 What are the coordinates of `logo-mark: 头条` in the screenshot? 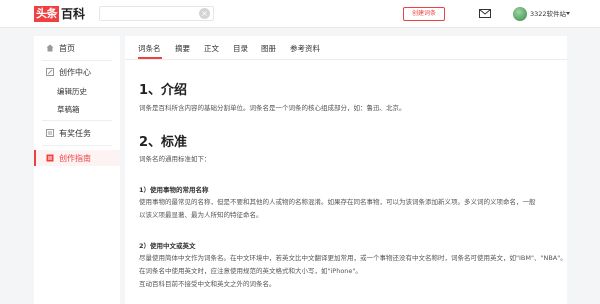 It's located at (46, 14).